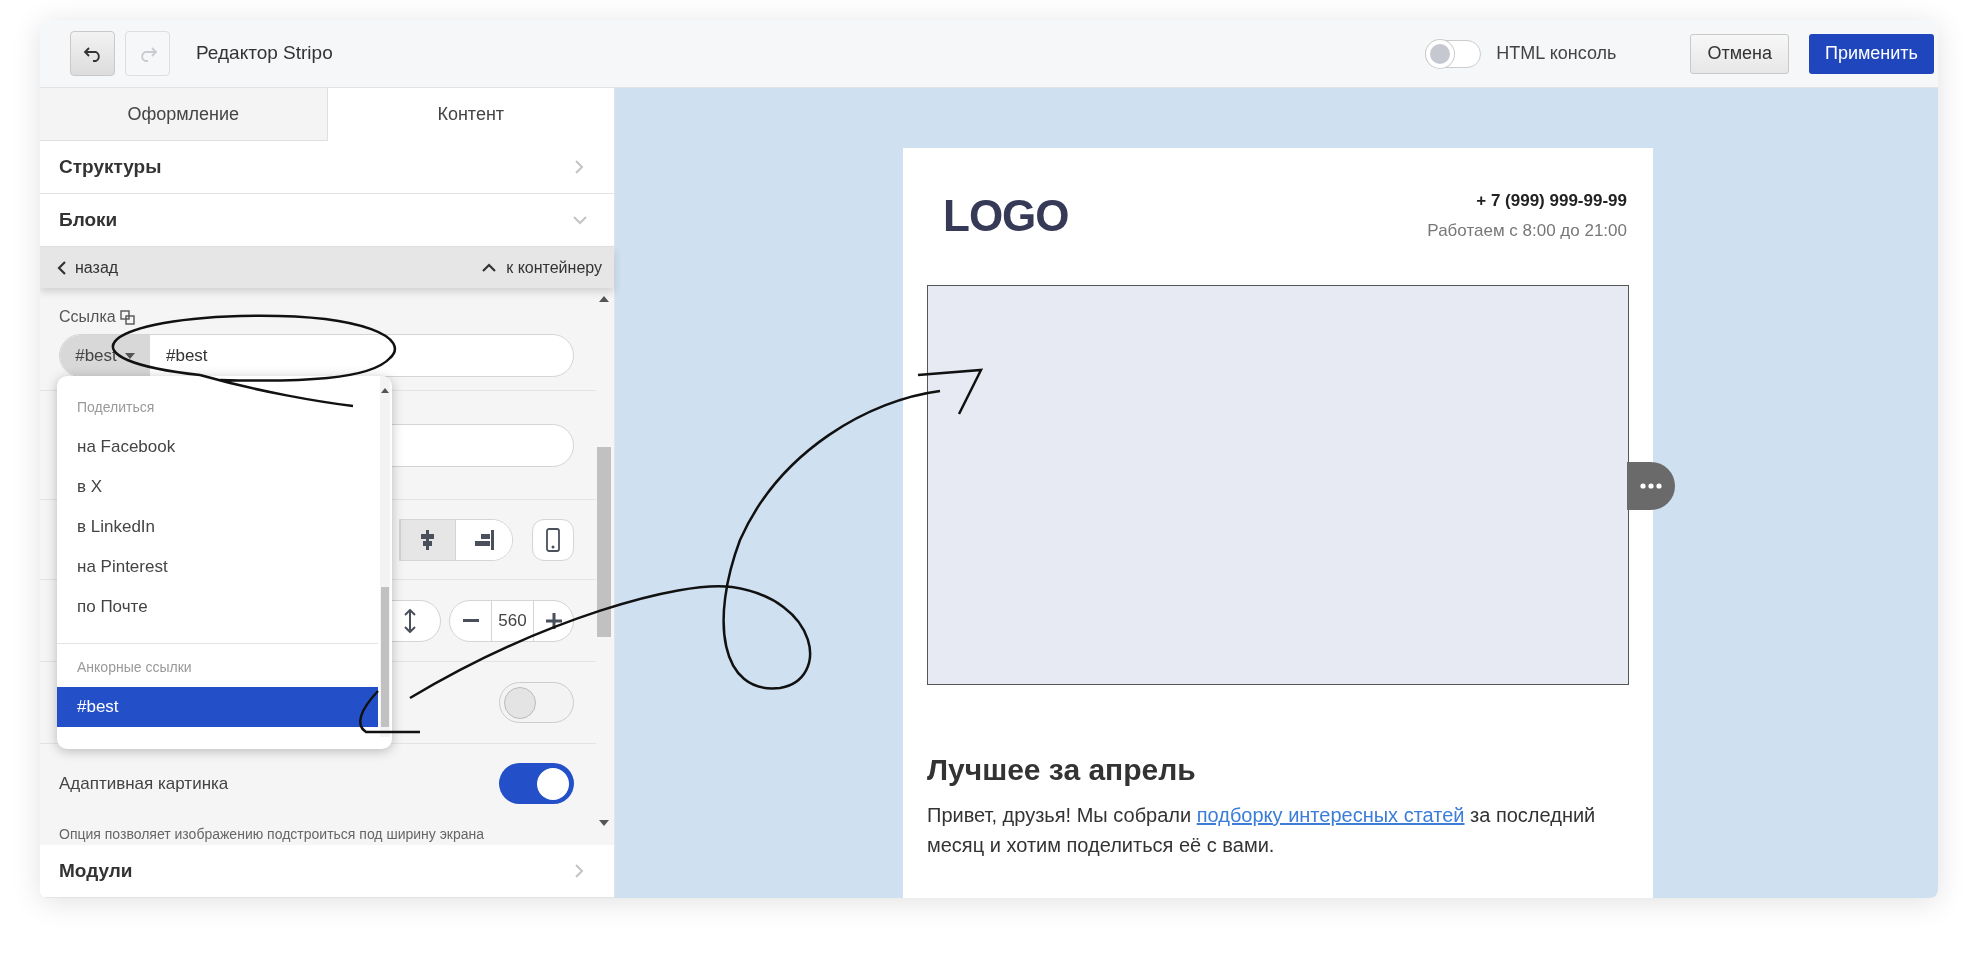 The height and width of the screenshot is (959, 1978). I want to click on dropdown-item: #best, so click(217, 707).